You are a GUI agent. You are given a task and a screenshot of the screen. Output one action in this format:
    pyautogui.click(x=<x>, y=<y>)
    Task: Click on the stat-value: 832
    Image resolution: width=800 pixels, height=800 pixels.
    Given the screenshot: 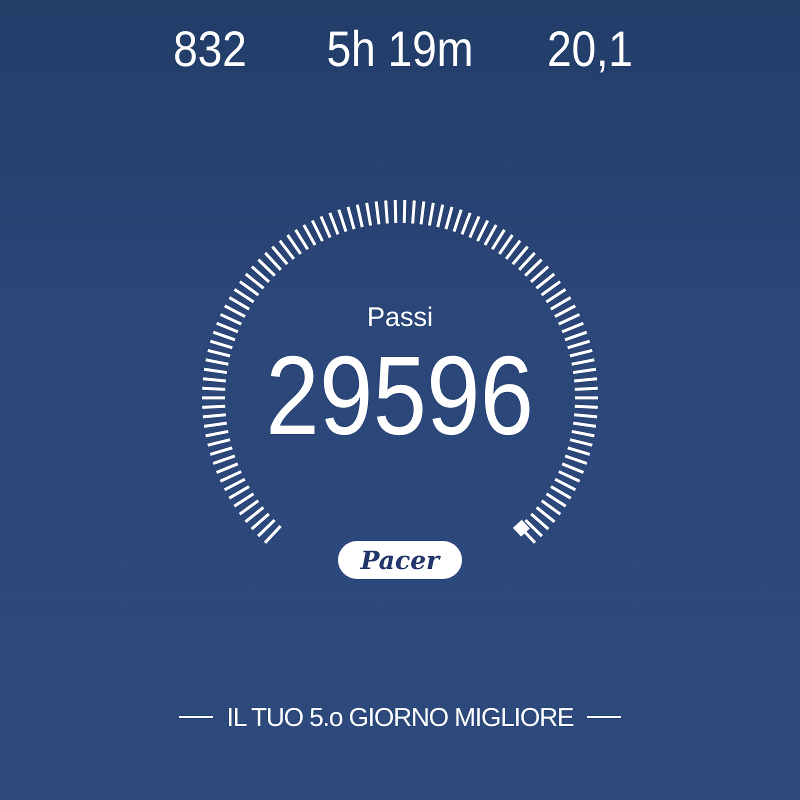 What is the action you would take?
    pyautogui.click(x=210, y=49)
    